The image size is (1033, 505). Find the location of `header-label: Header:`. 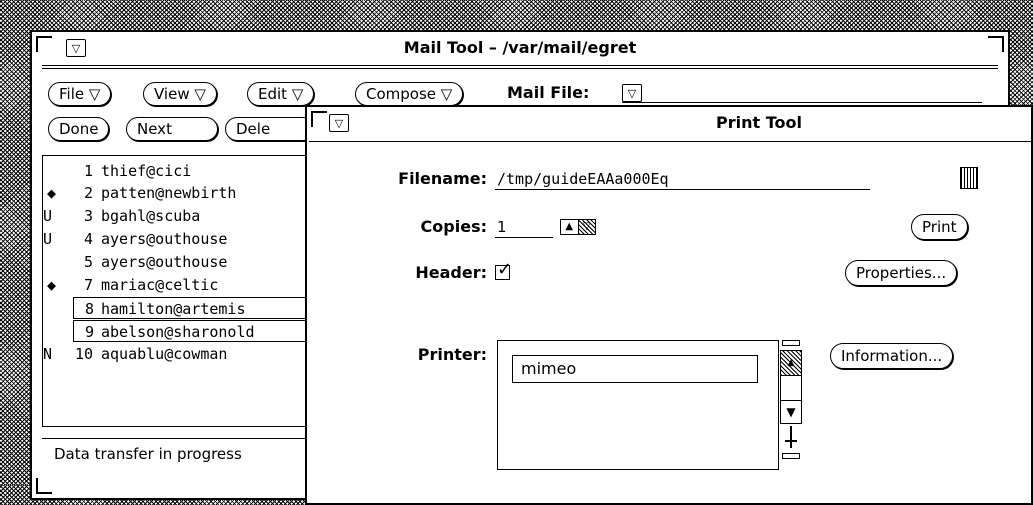

header-label: Header: is located at coordinates (451, 272).